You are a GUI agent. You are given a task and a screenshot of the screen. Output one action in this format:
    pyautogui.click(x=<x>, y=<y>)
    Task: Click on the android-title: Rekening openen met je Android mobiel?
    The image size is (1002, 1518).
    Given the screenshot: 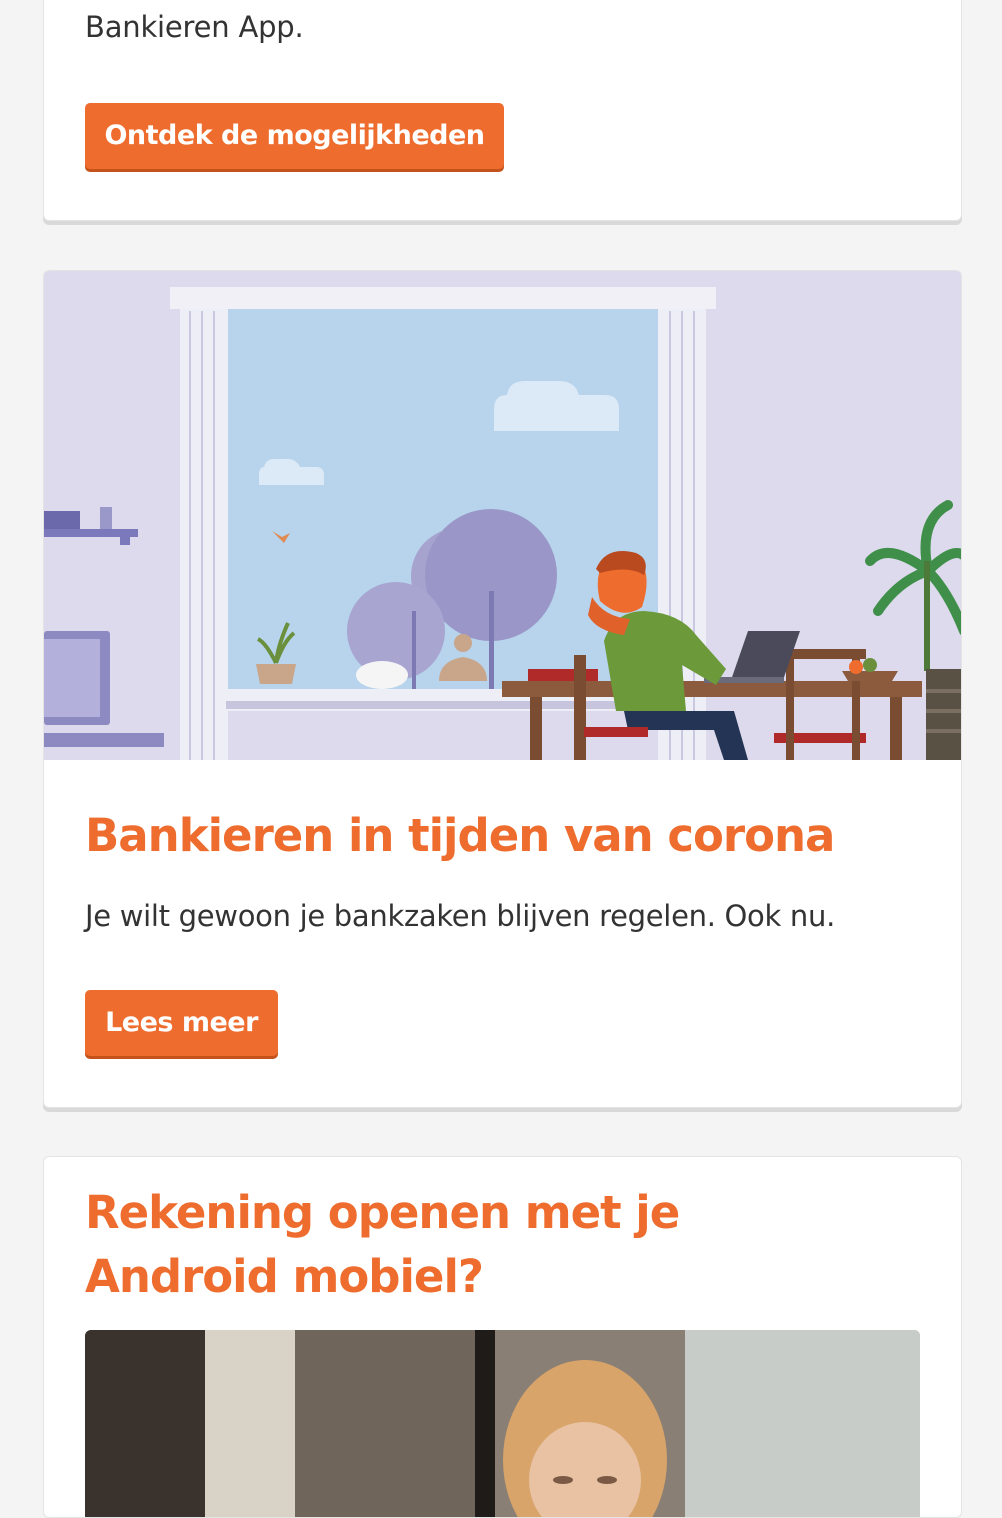 What is the action you would take?
    pyautogui.click(x=382, y=1244)
    